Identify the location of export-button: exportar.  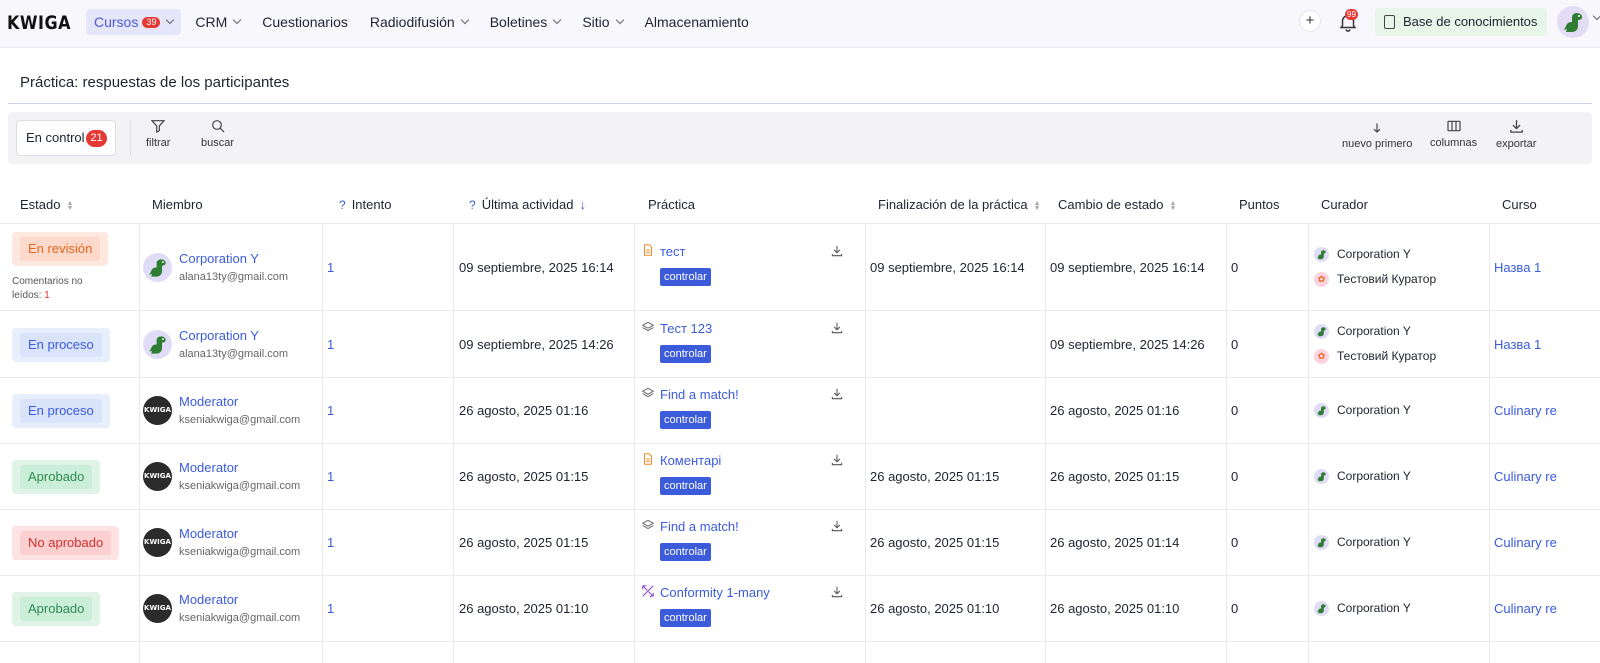
(1516, 134).